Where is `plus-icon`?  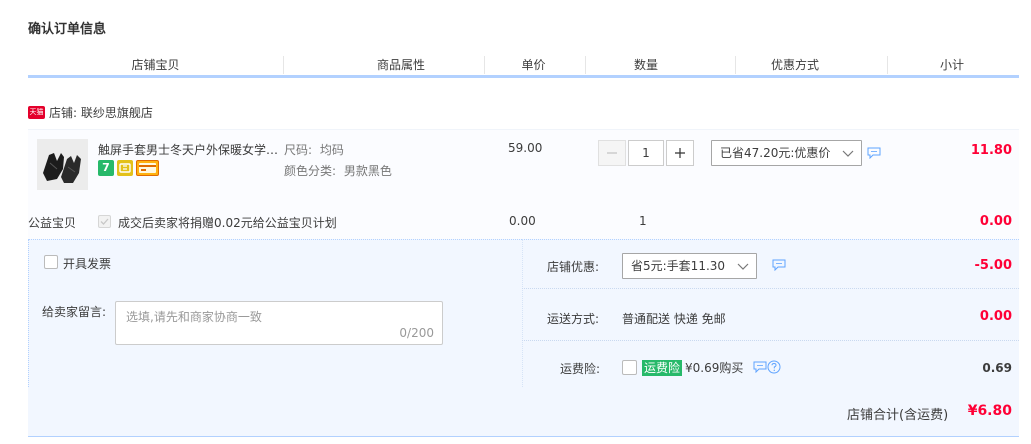 plus-icon is located at coordinates (680, 153).